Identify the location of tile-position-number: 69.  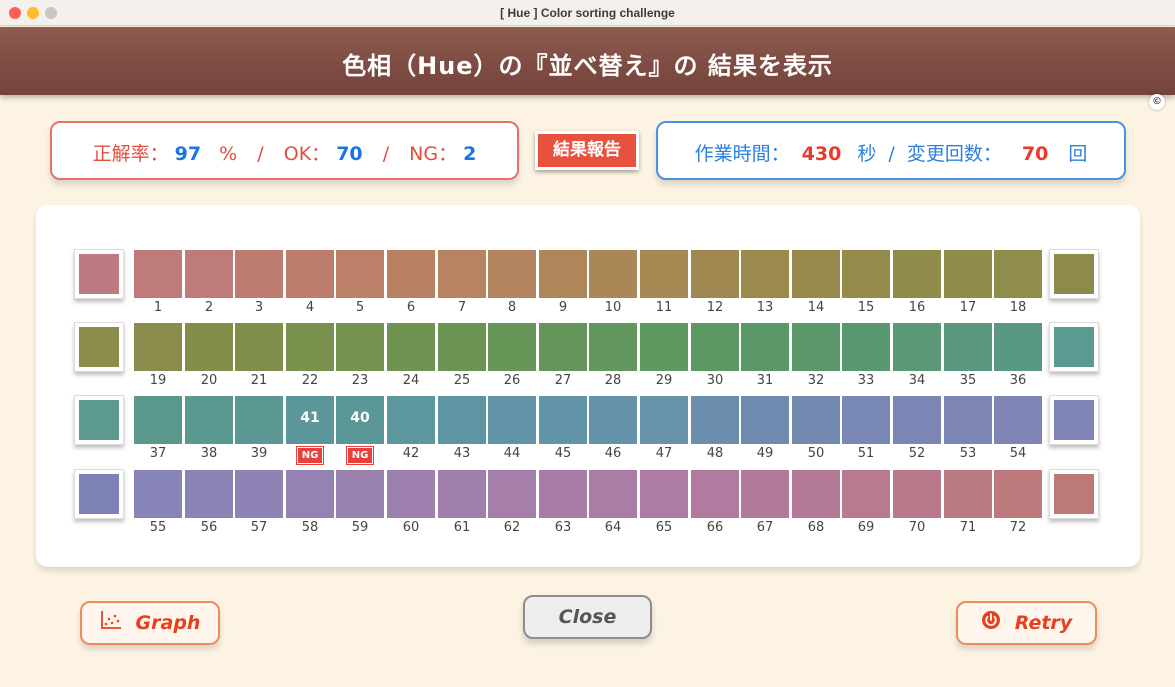
(866, 527).